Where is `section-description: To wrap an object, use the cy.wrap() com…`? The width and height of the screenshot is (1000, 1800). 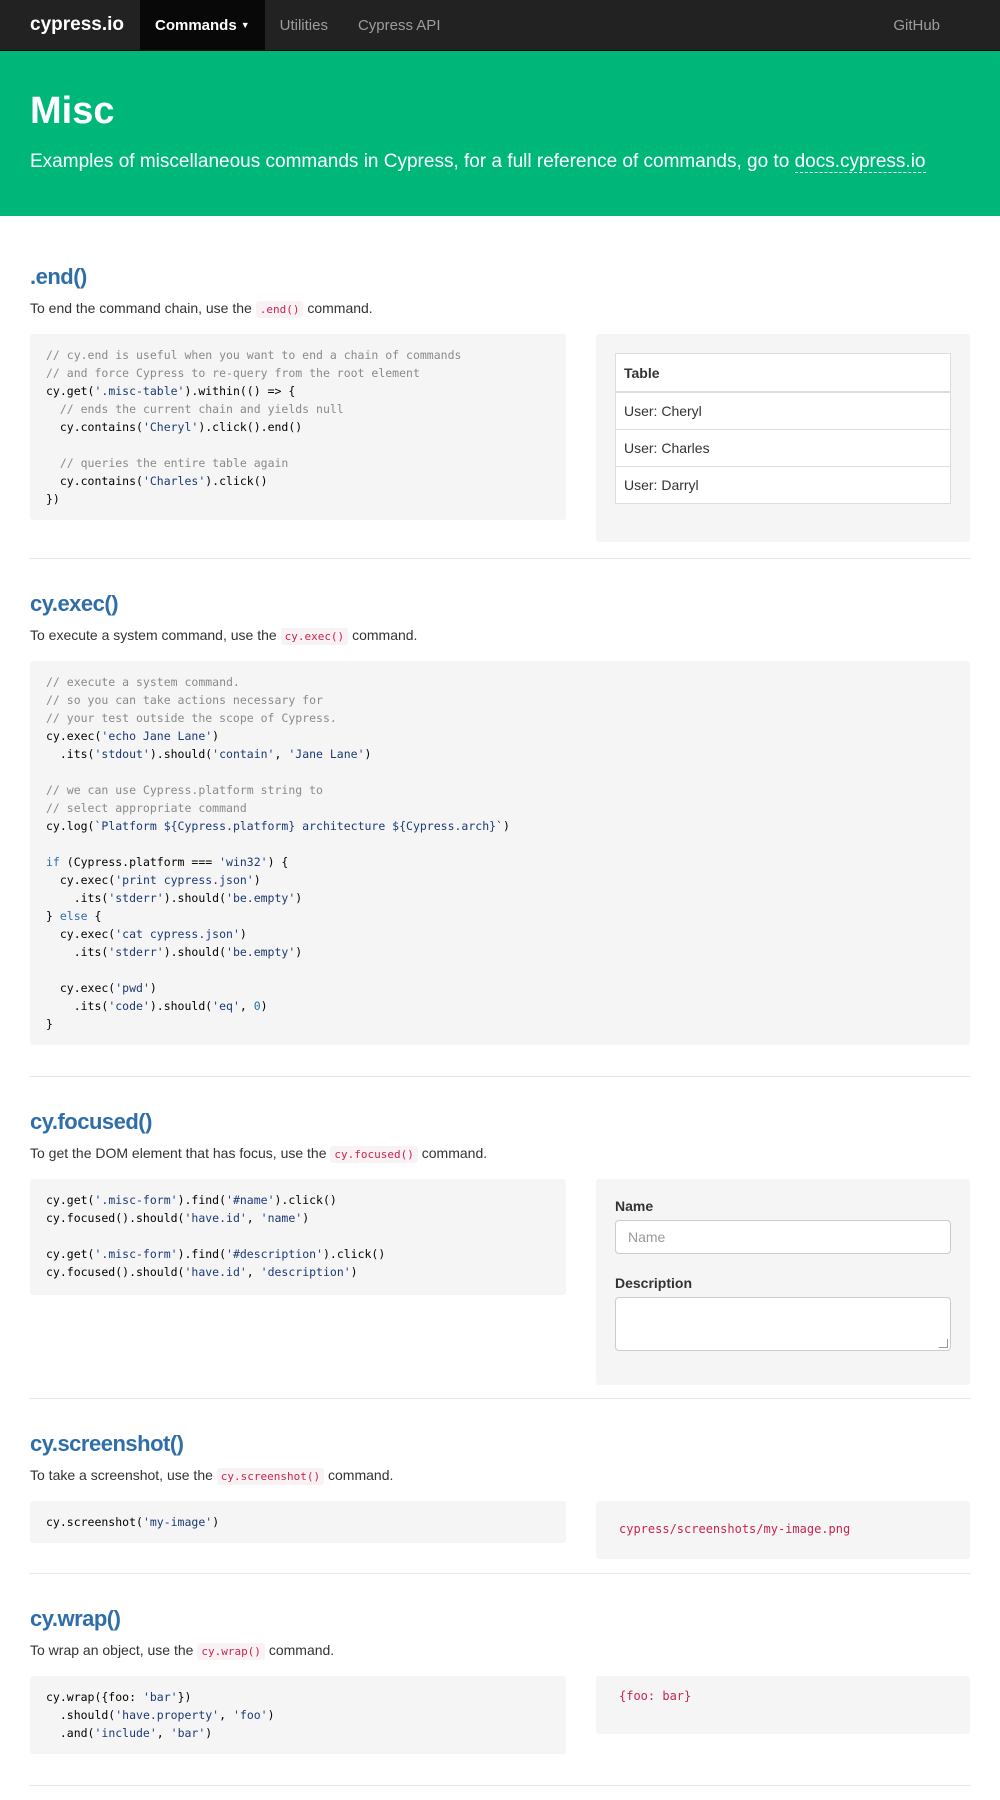 section-description: To wrap an object, use the cy.wrap() com… is located at coordinates (182, 1651).